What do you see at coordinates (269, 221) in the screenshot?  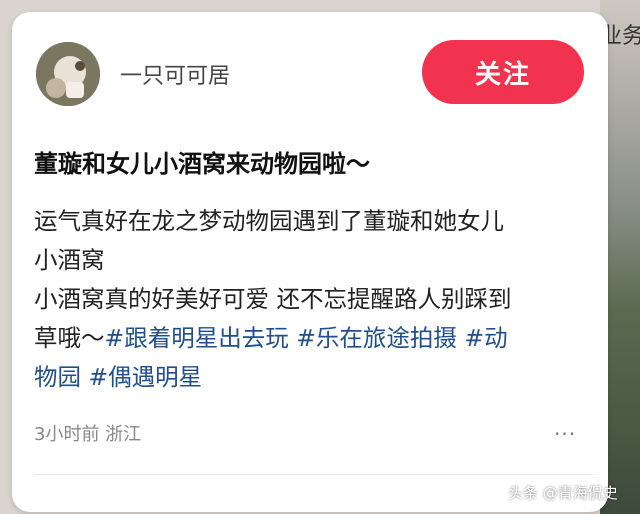 I see `body-line: 运气真好在龙之梦动物园遇到了董璇和她女儿` at bounding box center [269, 221].